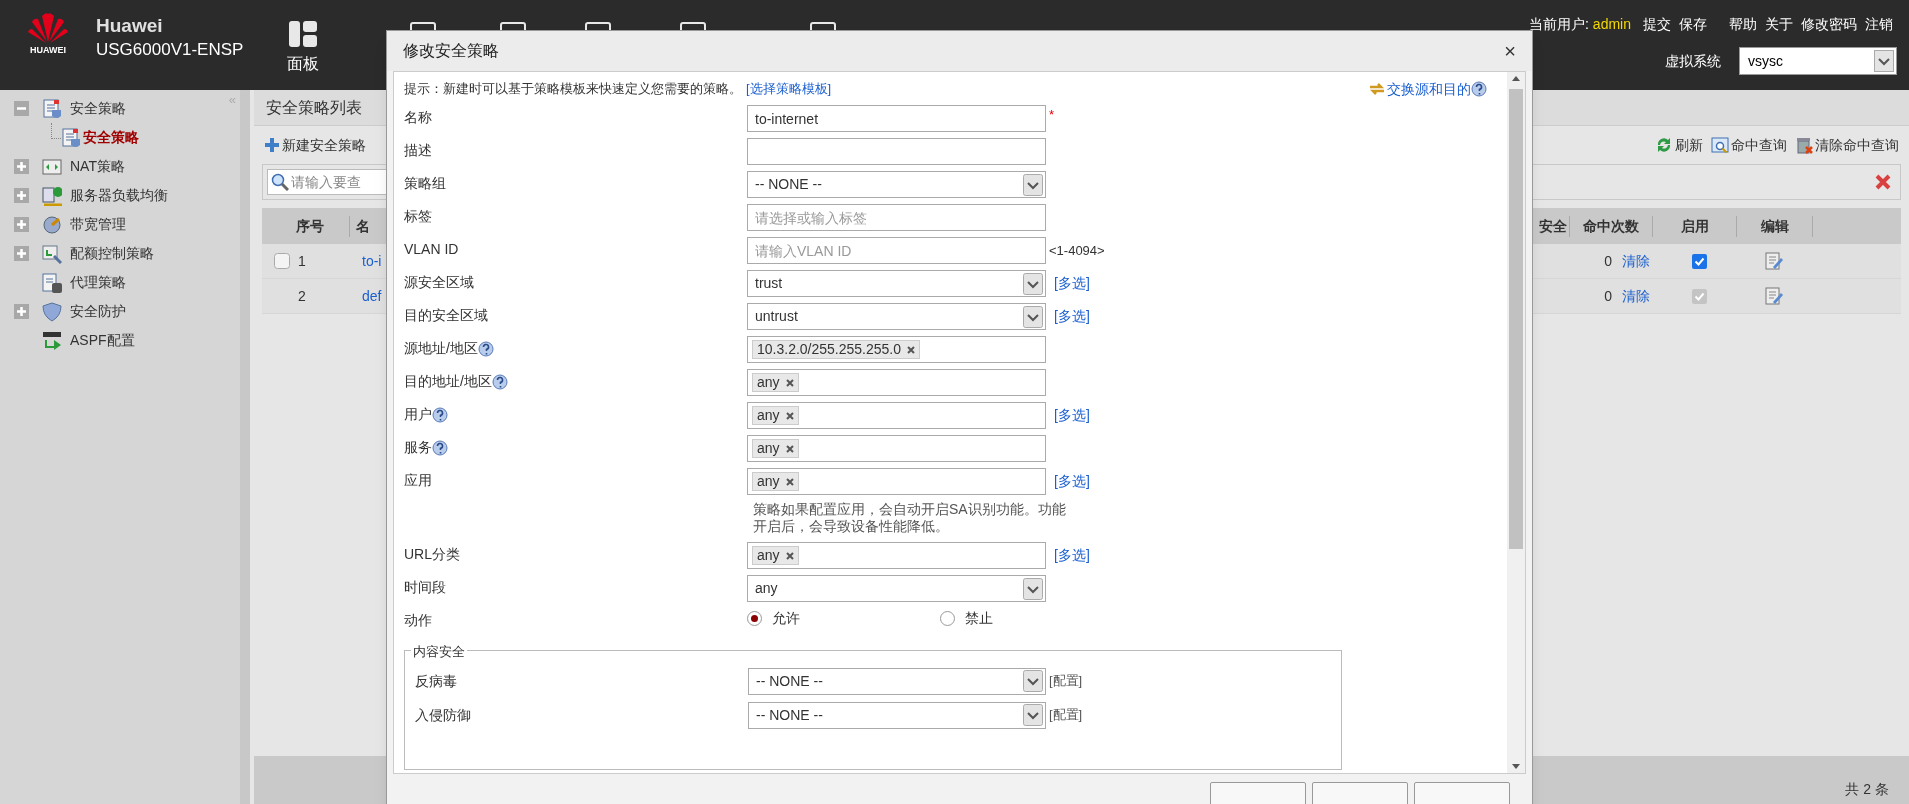 The width and height of the screenshot is (1909, 804). Describe the element at coordinates (1775, 226) in the screenshot. I see `column-header: 编辑` at that location.